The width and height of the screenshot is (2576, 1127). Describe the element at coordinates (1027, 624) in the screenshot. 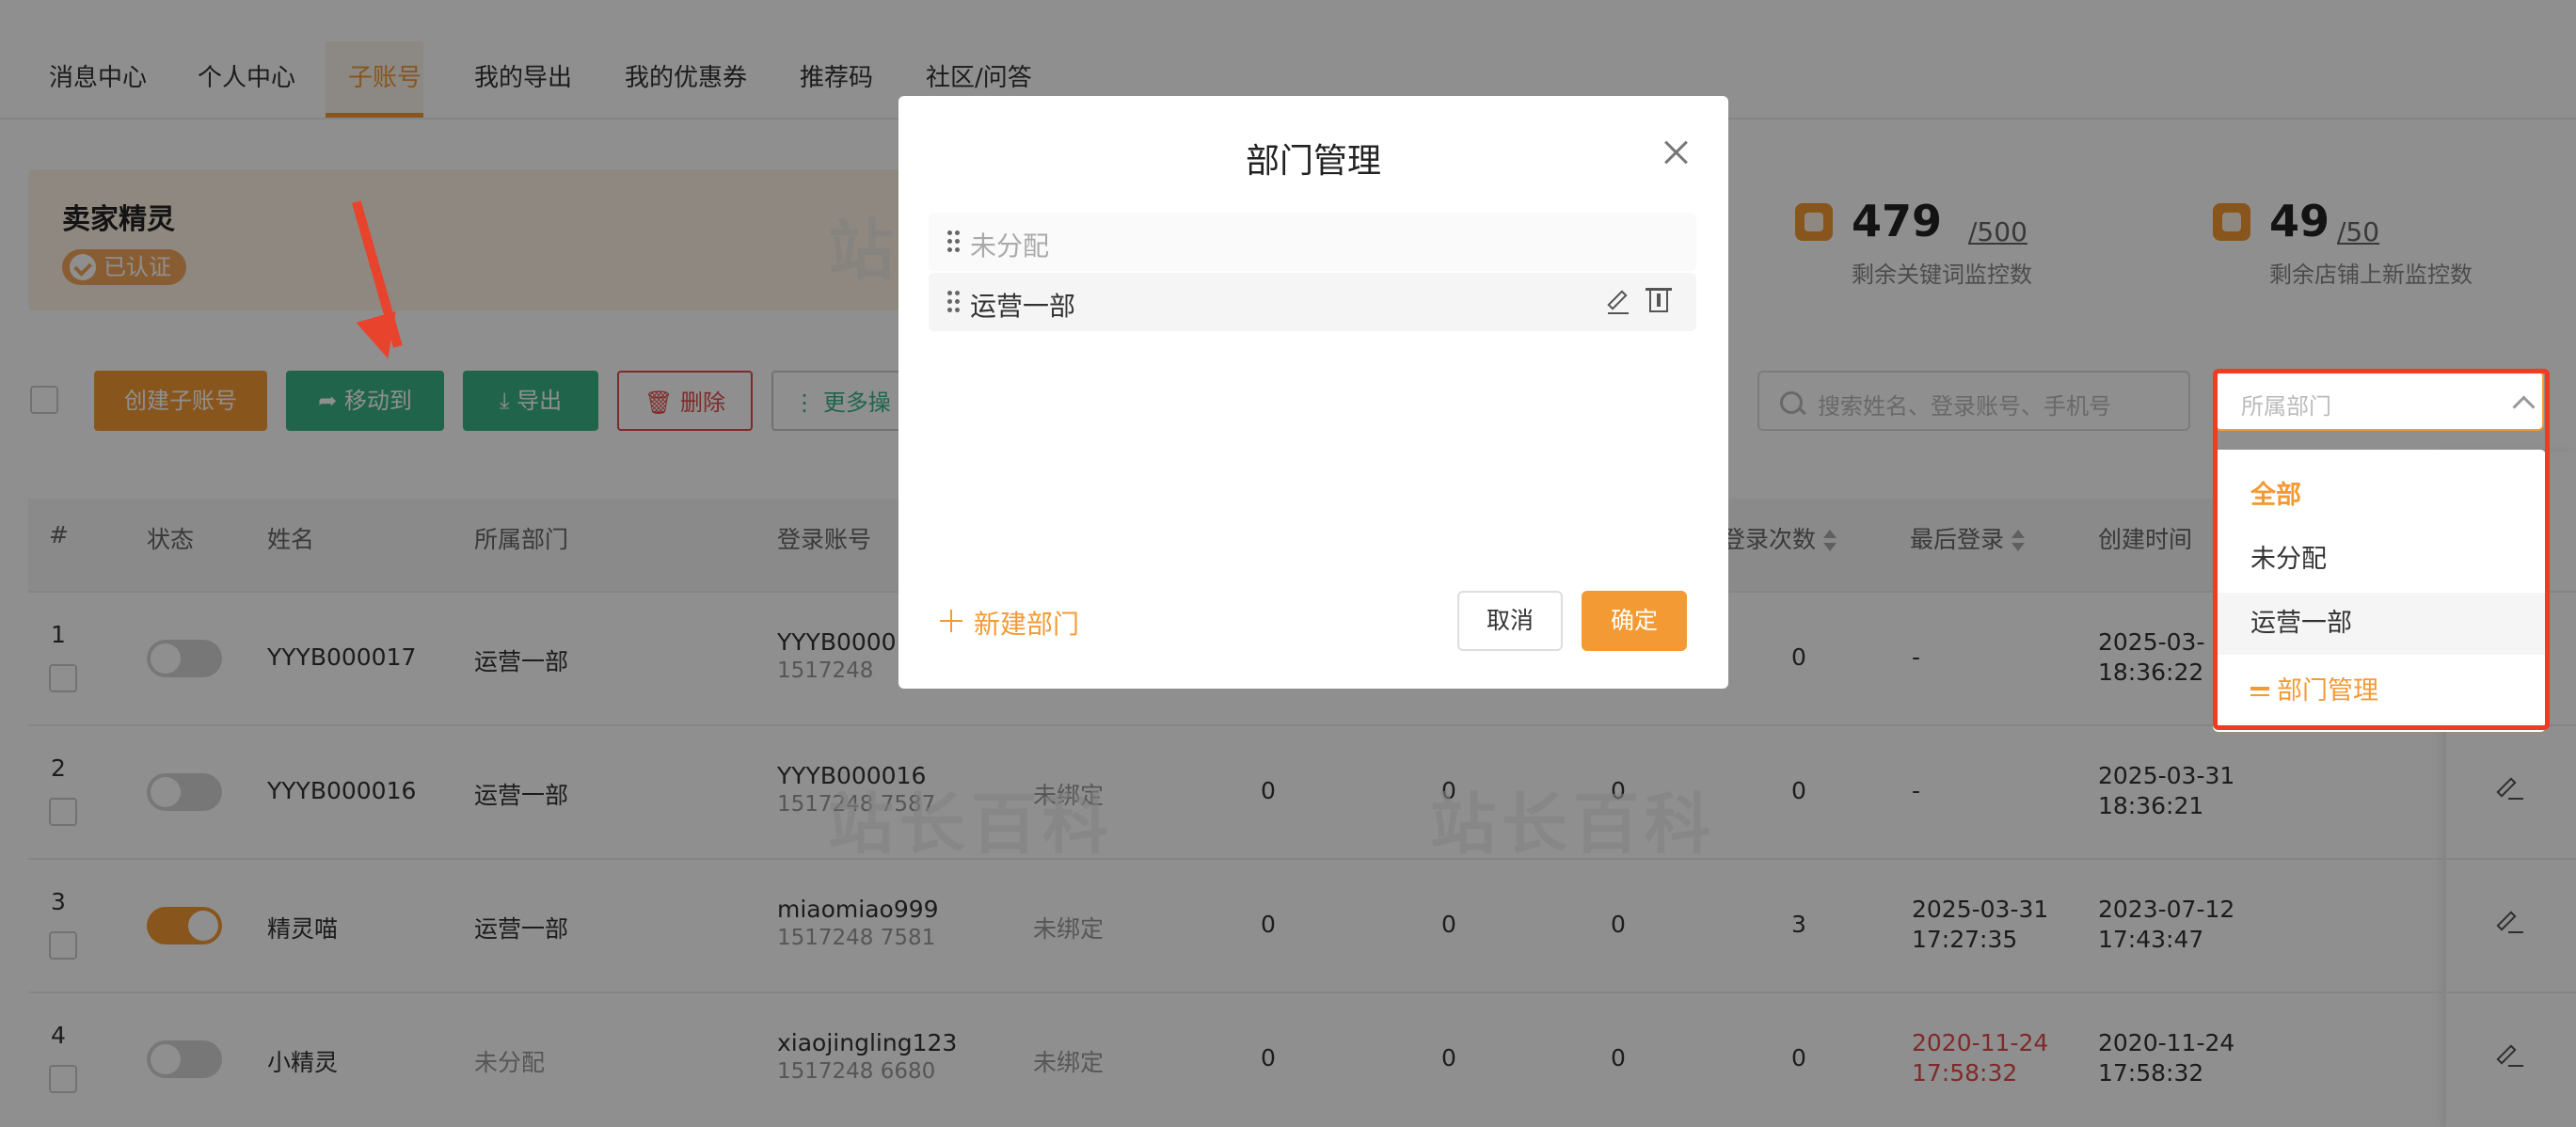

I see `new-department-label: 新建部门` at that location.